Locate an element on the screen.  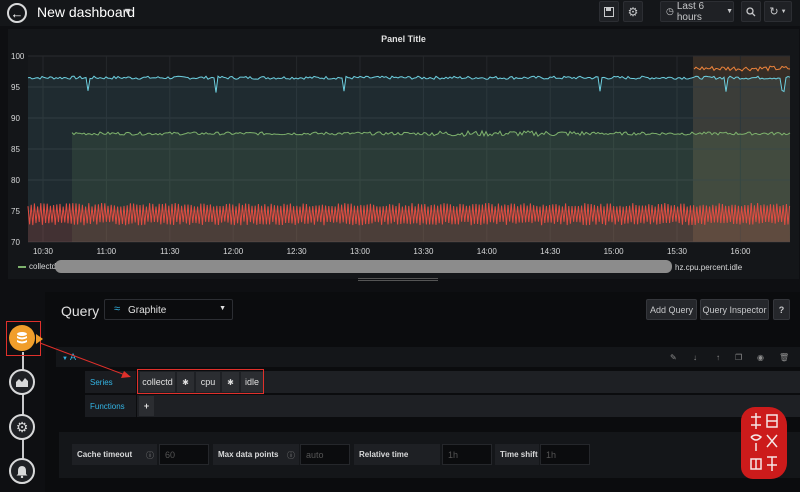
cache-timeout-input: 60 is located at coordinates (184, 454).